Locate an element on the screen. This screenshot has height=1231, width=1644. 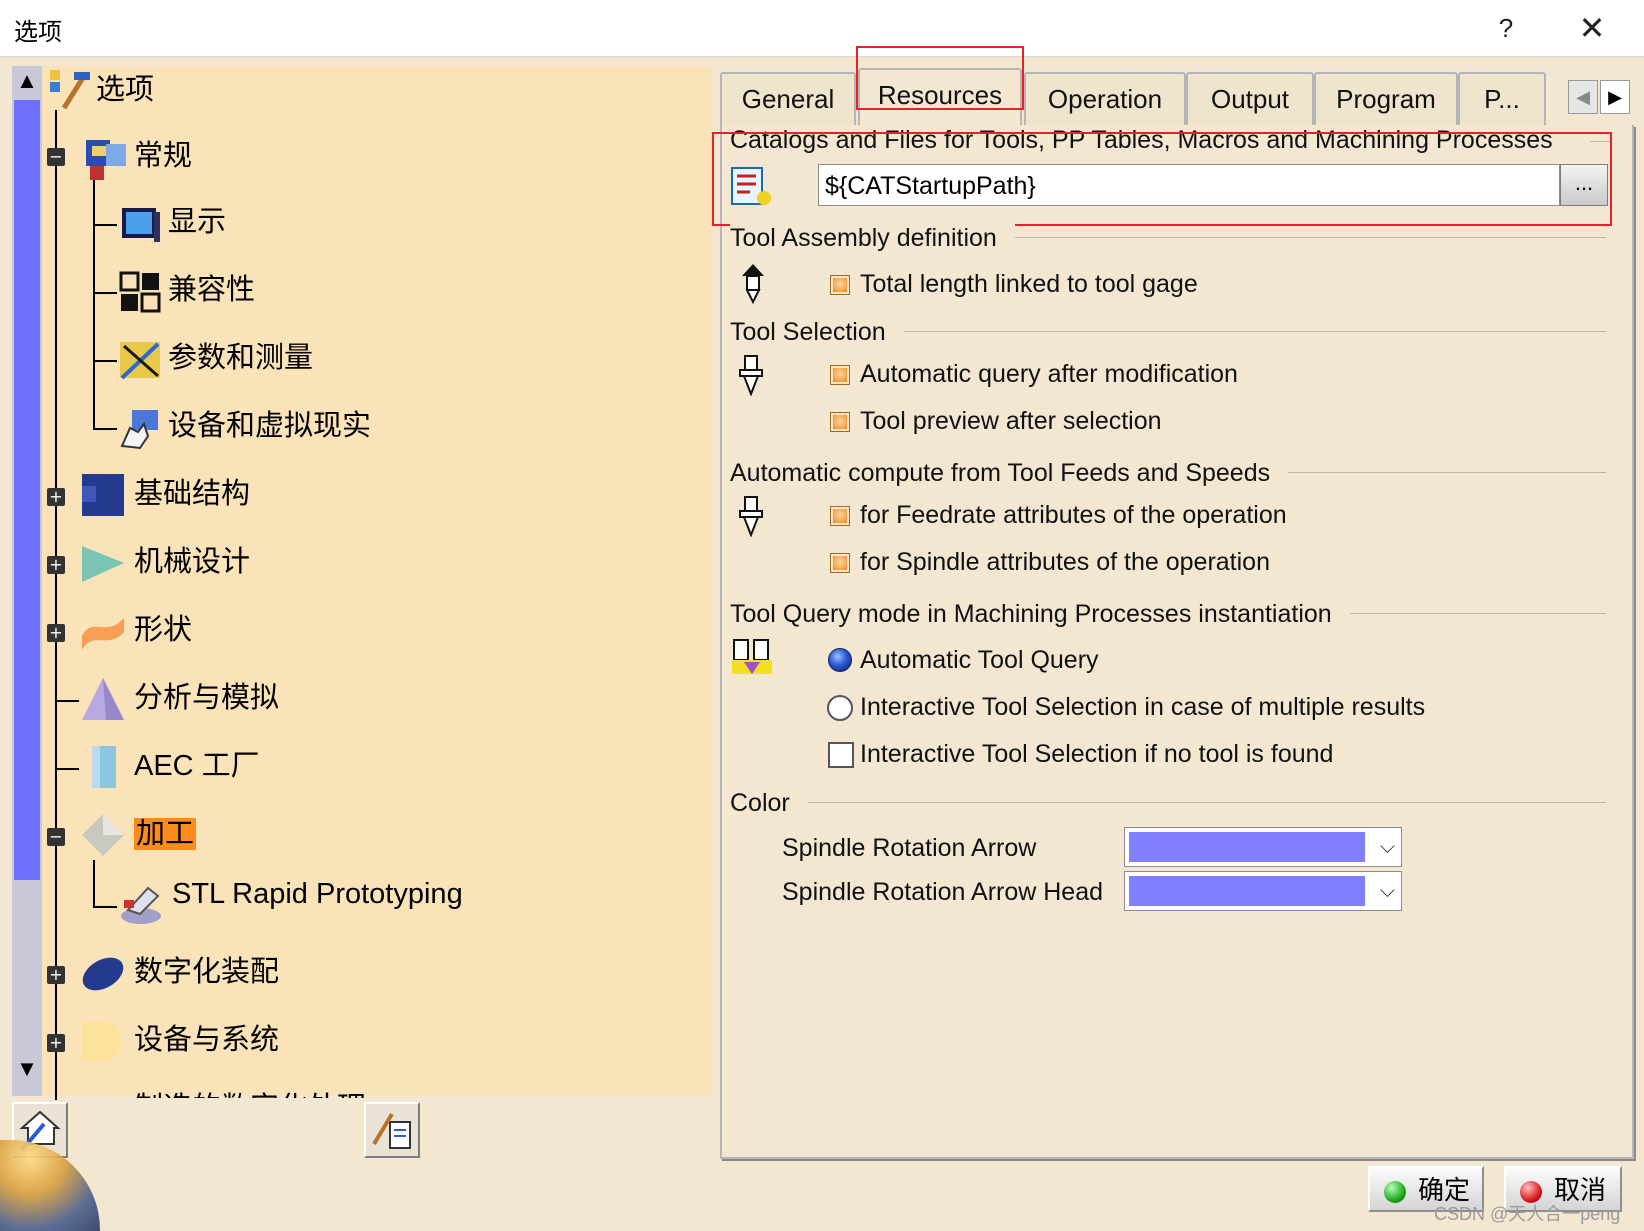
tree-label: 机械设计 is located at coordinates (192, 559).